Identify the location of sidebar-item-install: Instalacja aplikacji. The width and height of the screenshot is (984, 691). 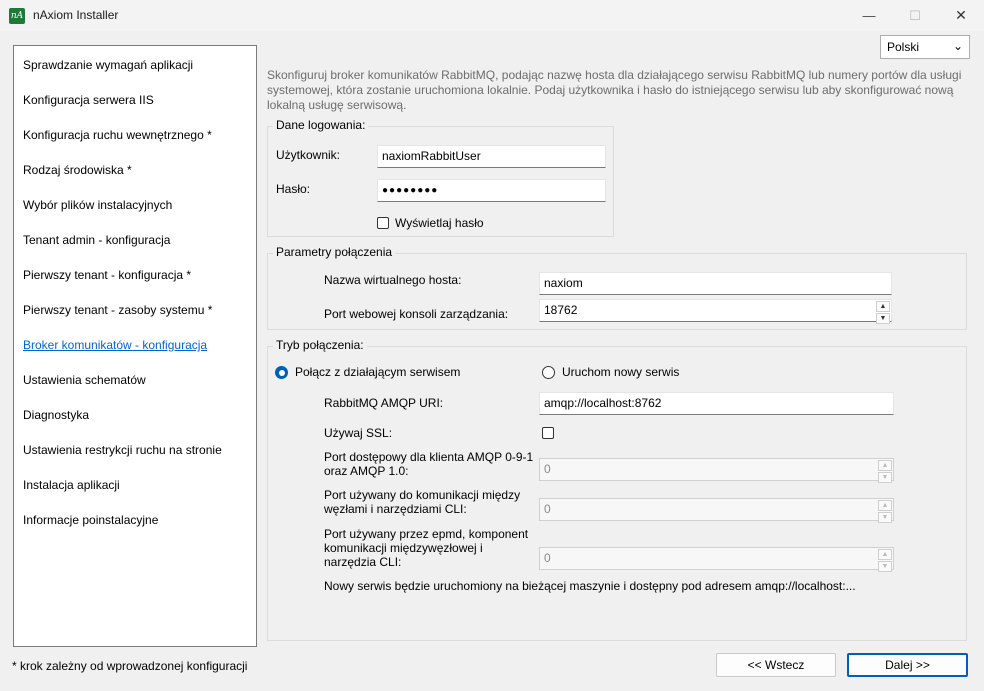
(71, 485).